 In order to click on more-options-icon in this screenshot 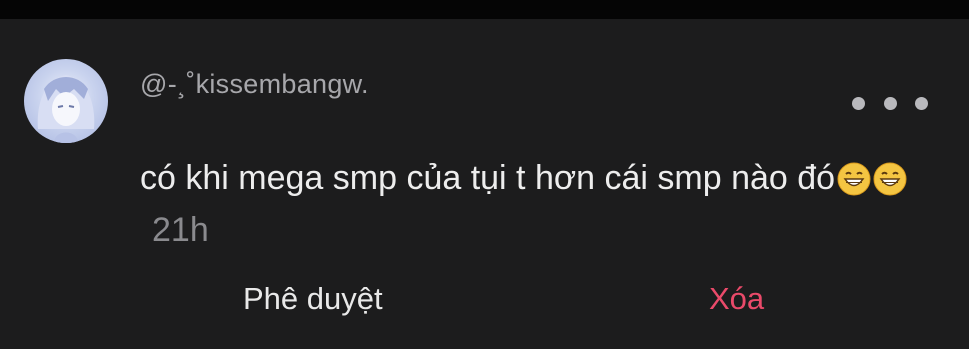, I will do `click(890, 103)`.